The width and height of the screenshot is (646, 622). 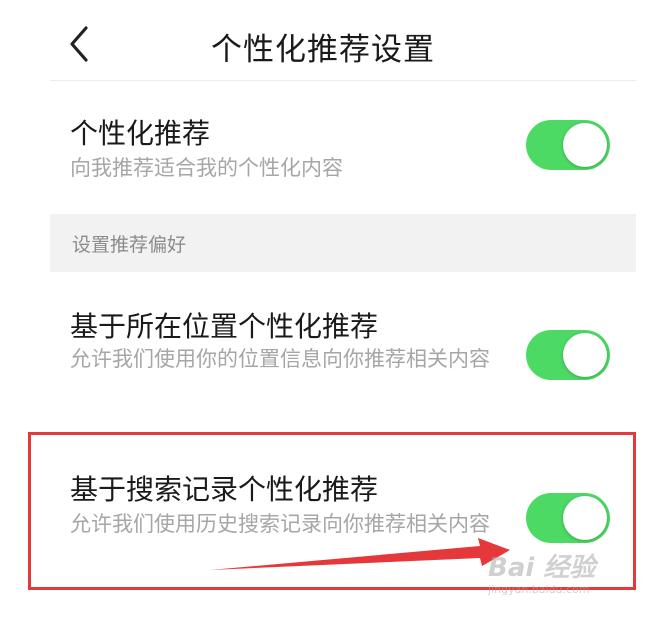 What do you see at coordinates (140, 133) in the screenshot?
I see `setting-title: 个性化推荐` at bounding box center [140, 133].